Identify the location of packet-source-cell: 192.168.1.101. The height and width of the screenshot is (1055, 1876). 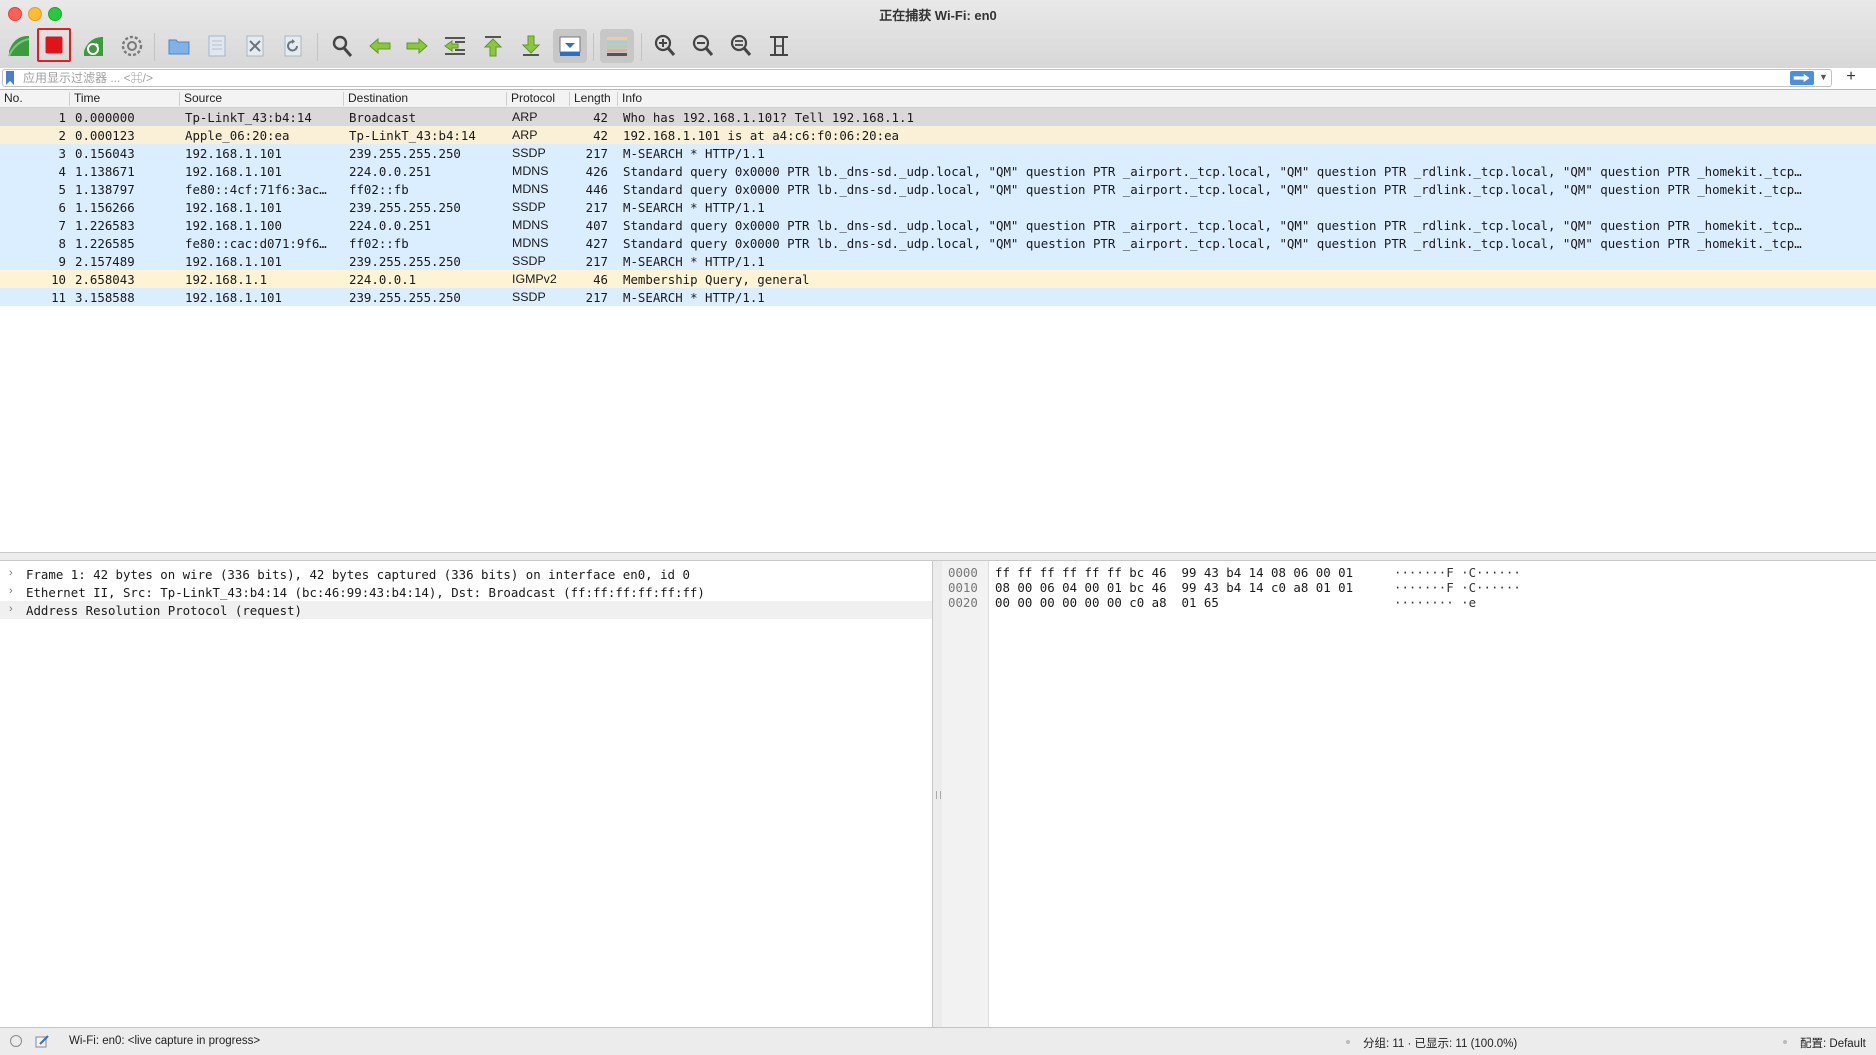
(233, 171).